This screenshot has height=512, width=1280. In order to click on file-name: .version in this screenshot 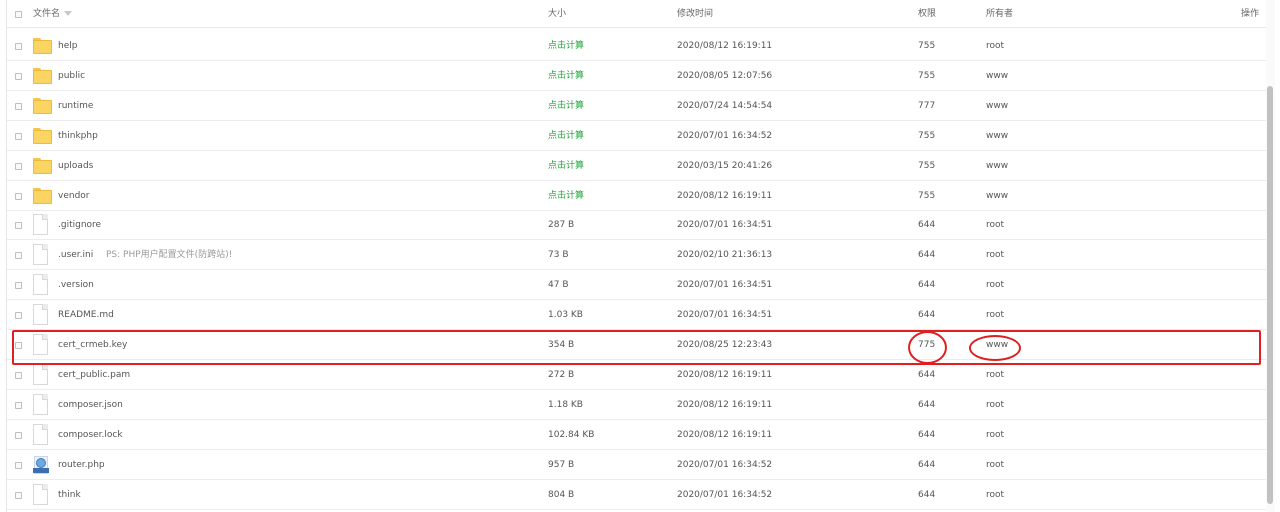, I will do `click(76, 285)`.